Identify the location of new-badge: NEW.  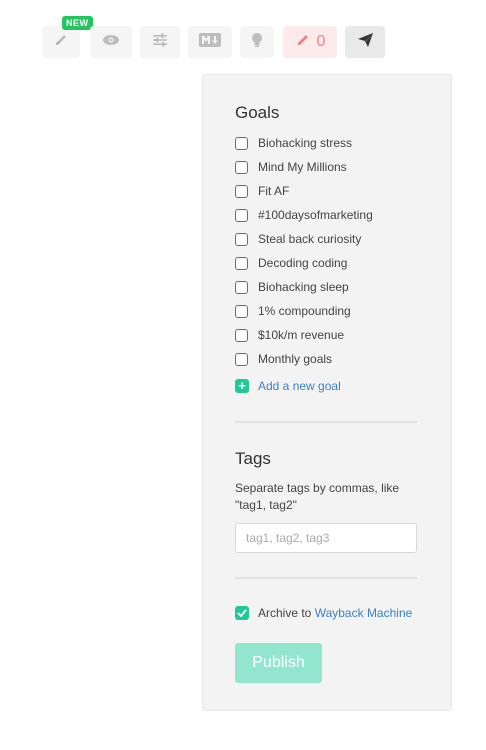
(77, 23).